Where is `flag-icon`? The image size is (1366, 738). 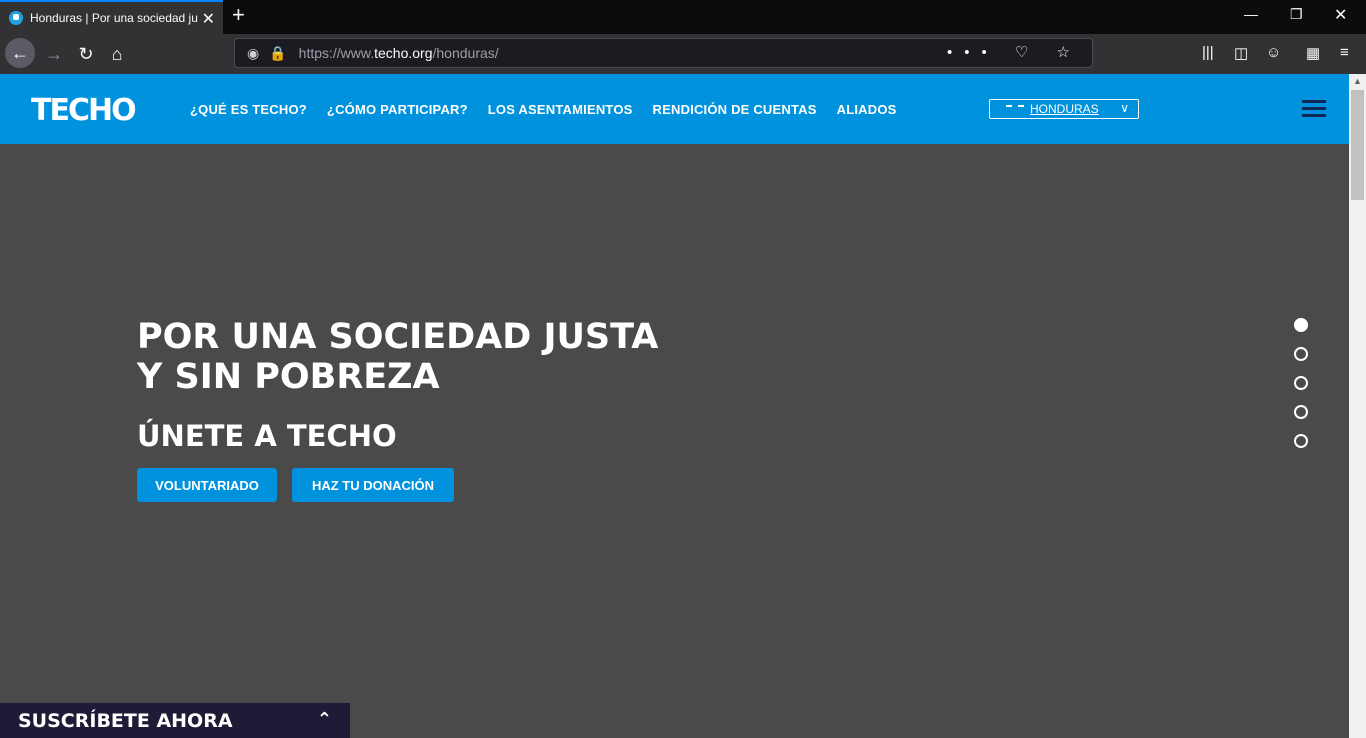 flag-icon is located at coordinates (1015, 107).